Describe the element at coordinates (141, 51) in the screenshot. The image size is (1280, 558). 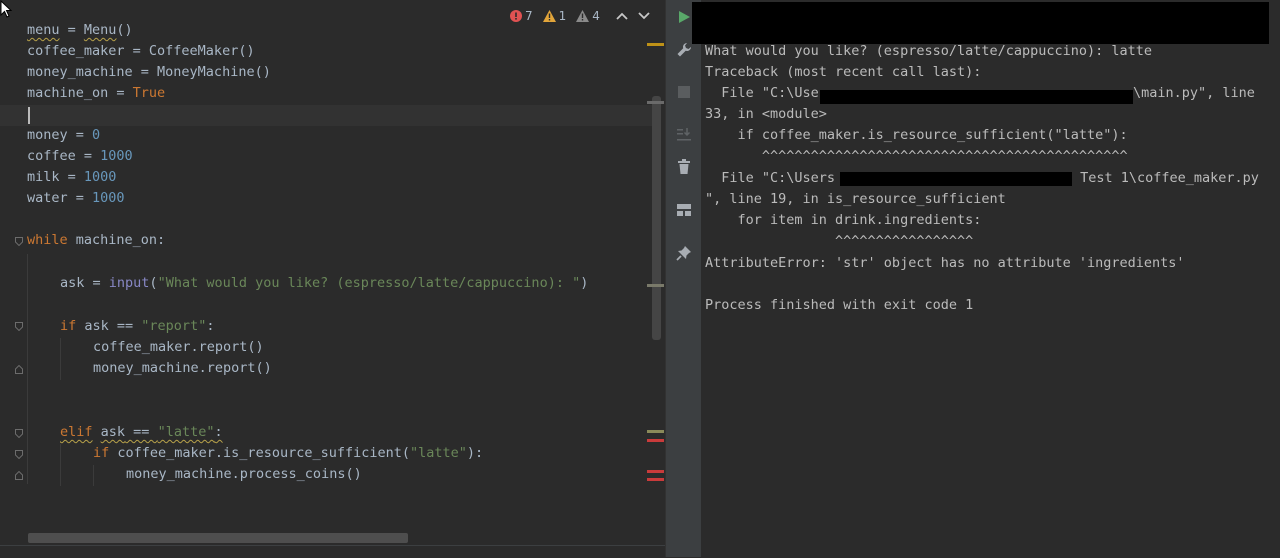
I see `code-line: coffee_maker = CoffeeMaker()` at that location.